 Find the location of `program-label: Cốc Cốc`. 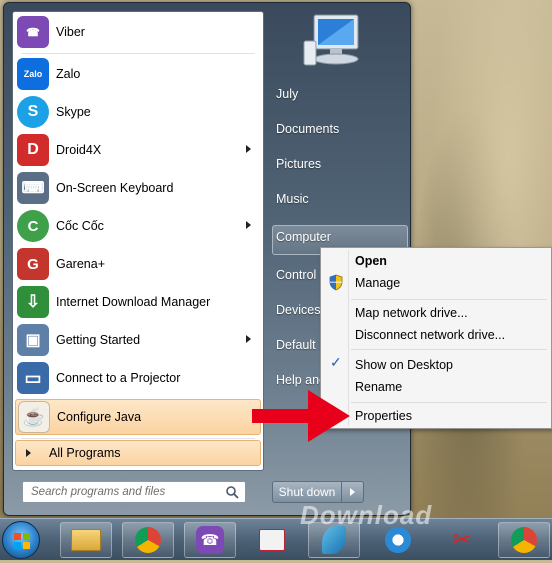

program-label: Cốc Cốc is located at coordinates (80, 226).